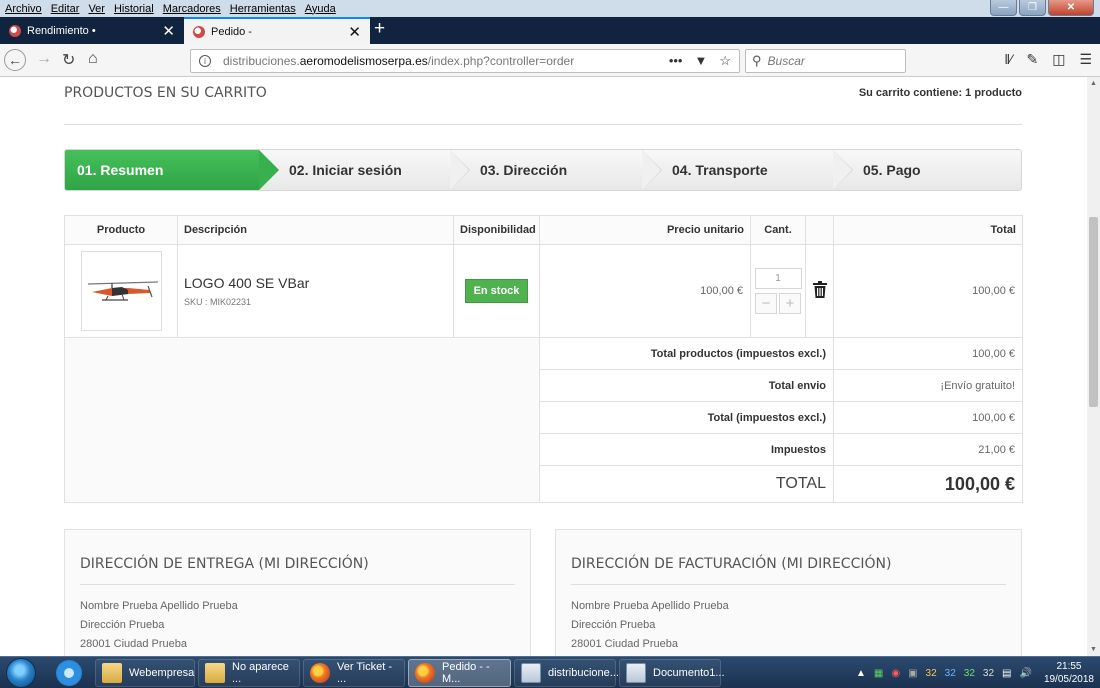 This screenshot has width=1100, height=688. I want to click on quantity-decrease-button: −, so click(766, 303).